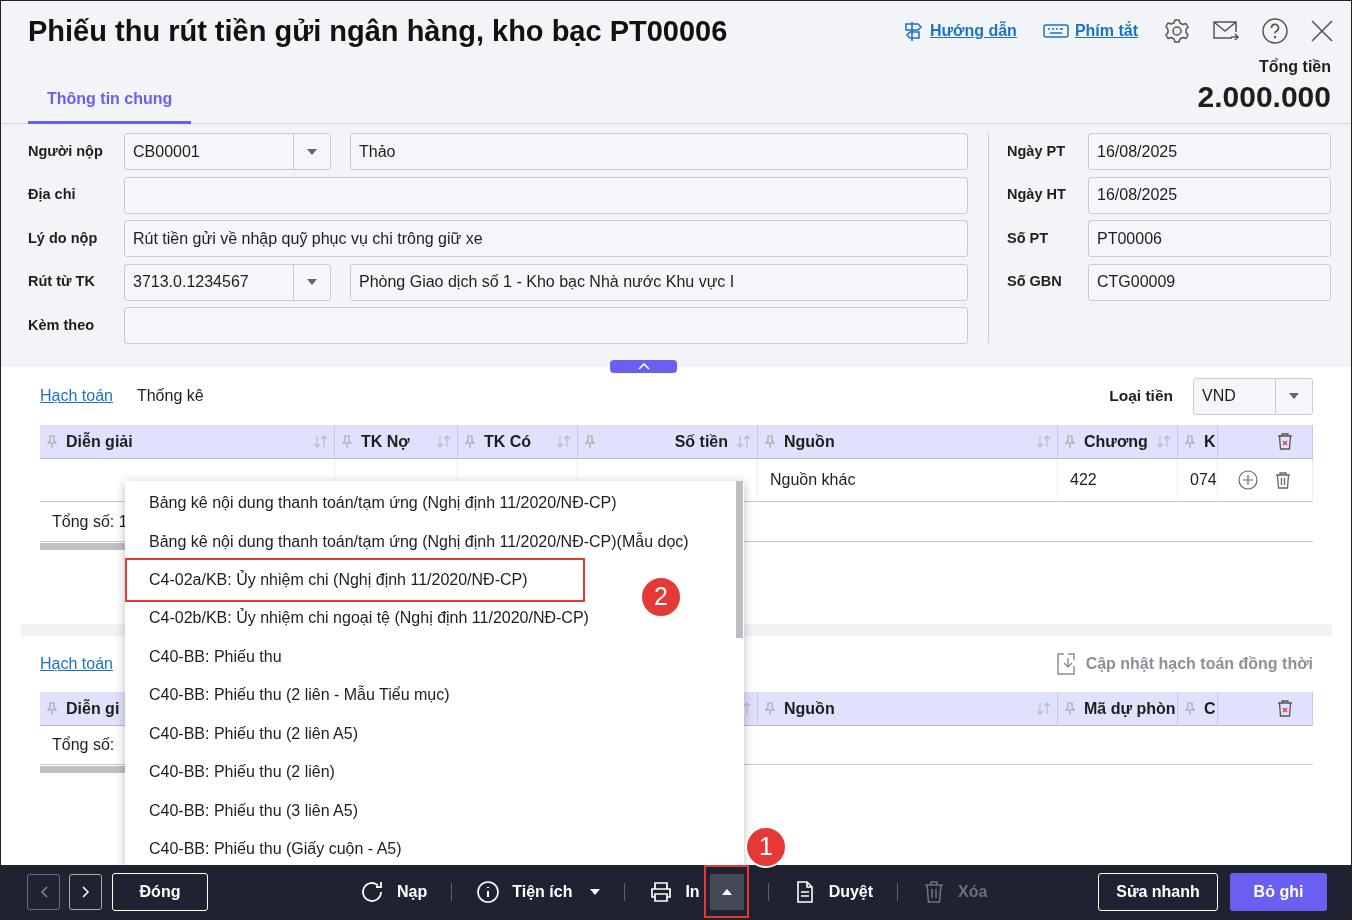  I want to click on column-header: Diễn giải, so click(100, 441).